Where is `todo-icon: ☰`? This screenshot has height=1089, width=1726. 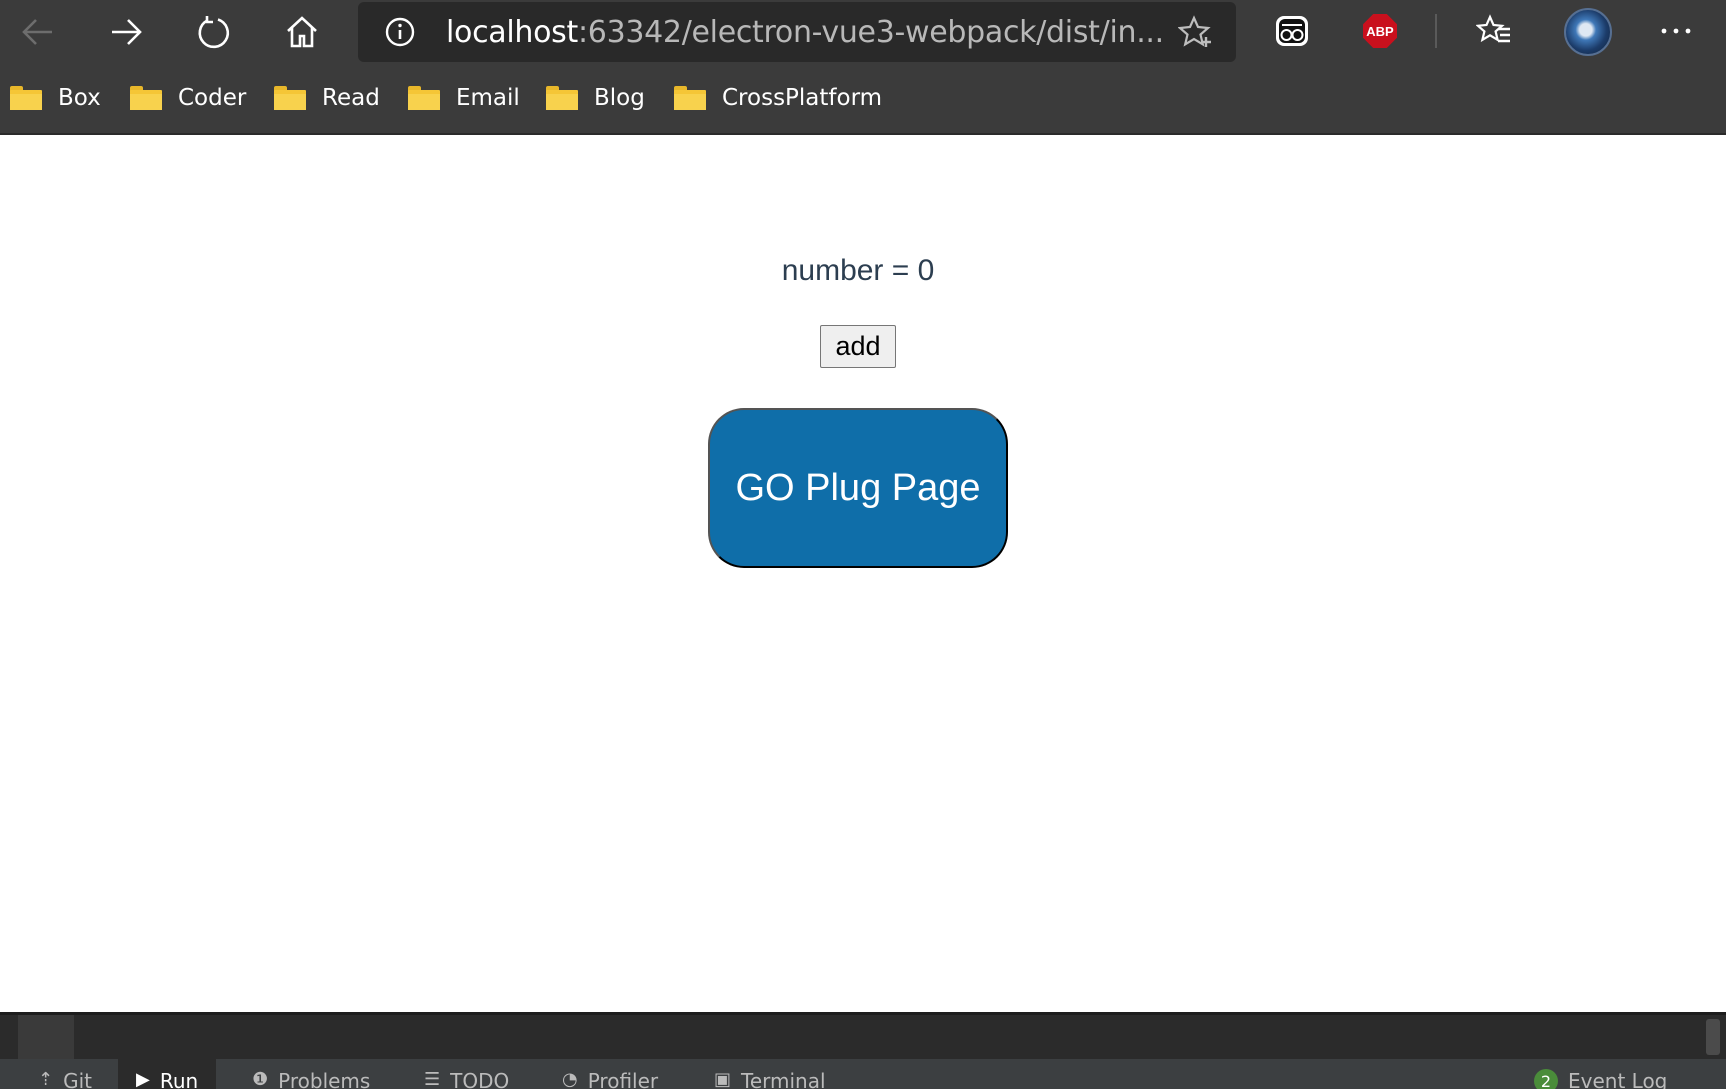
todo-icon: ☰ is located at coordinates (432, 1079).